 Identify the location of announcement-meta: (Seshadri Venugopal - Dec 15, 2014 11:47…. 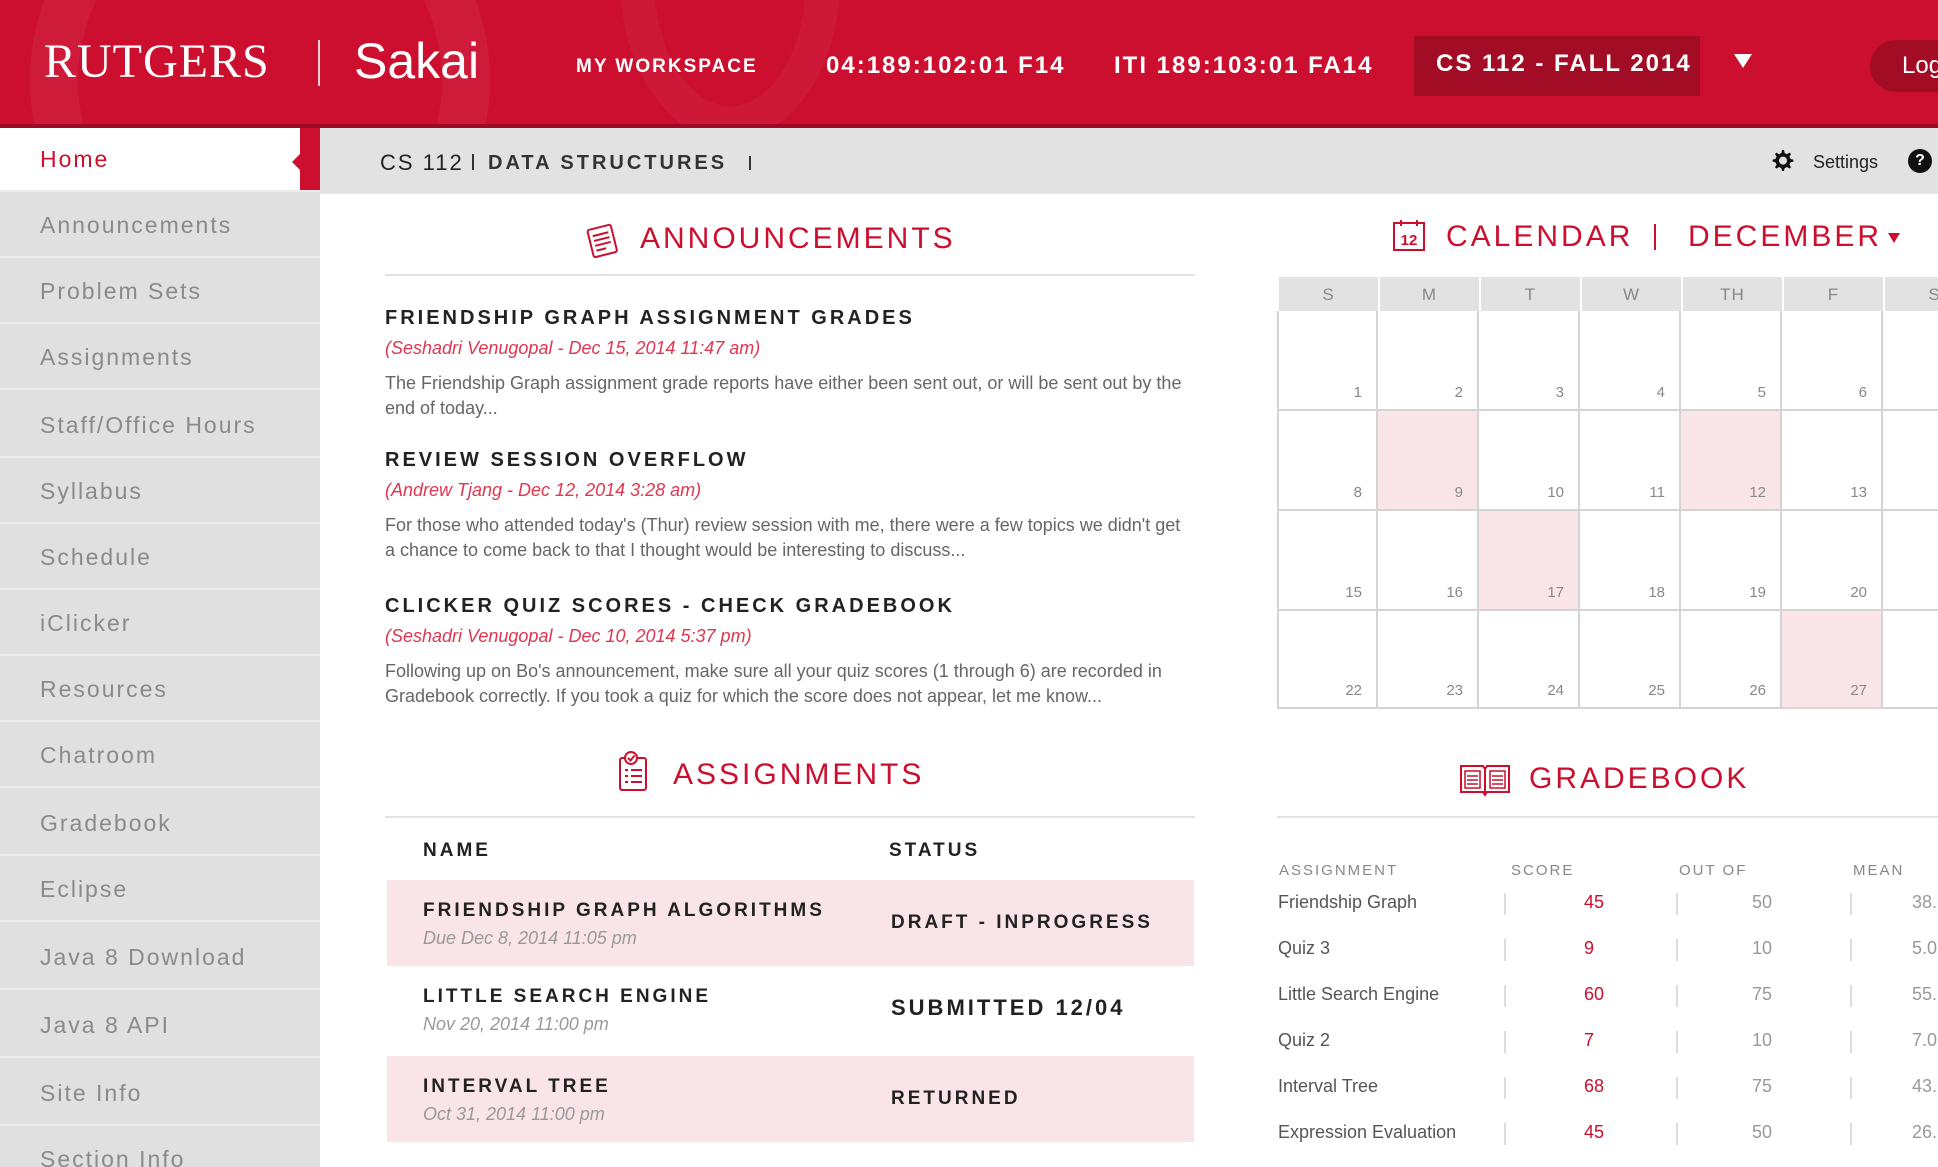
(573, 348).